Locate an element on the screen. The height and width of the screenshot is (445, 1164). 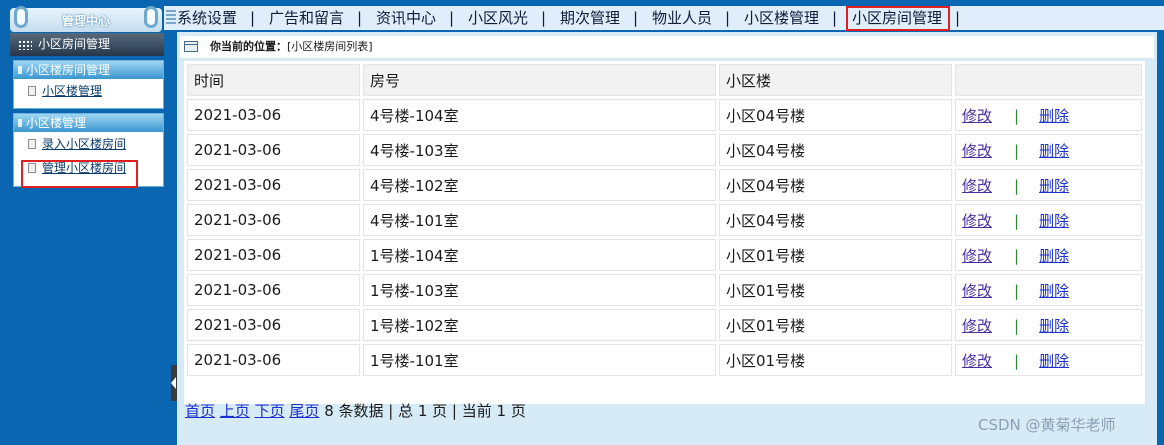
sidebar-group-header: 小区楼房间管理 is located at coordinates (88, 70).